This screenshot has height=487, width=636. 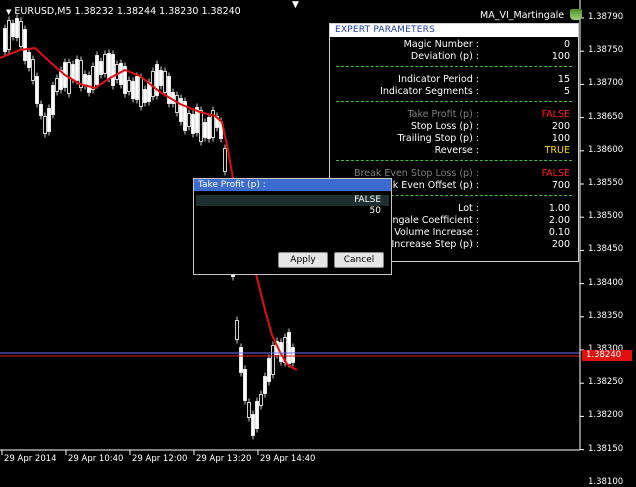 I want to click on parameter-label: Magic Number :, so click(x=441, y=44).